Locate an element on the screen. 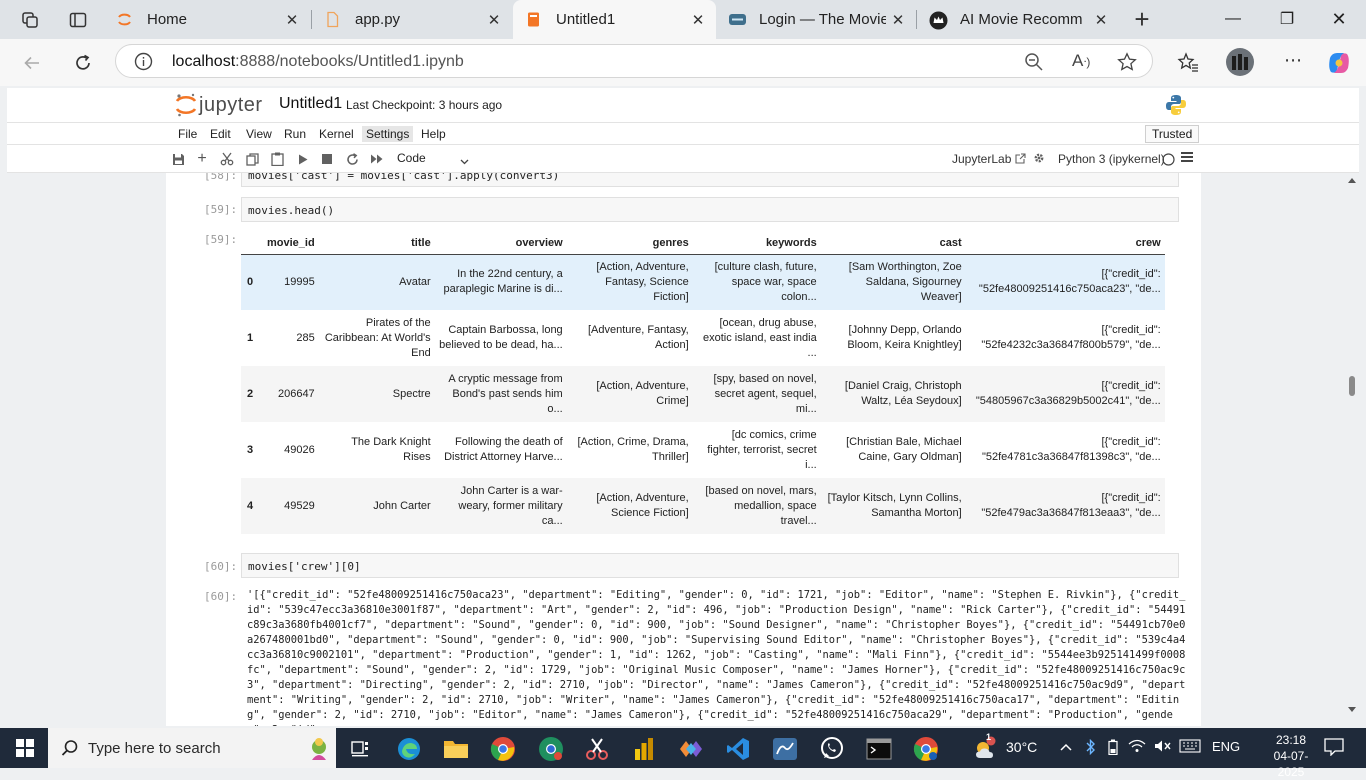 This screenshot has width=1366, height=780. mysql-workbench-icon is located at coordinates (785, 749).